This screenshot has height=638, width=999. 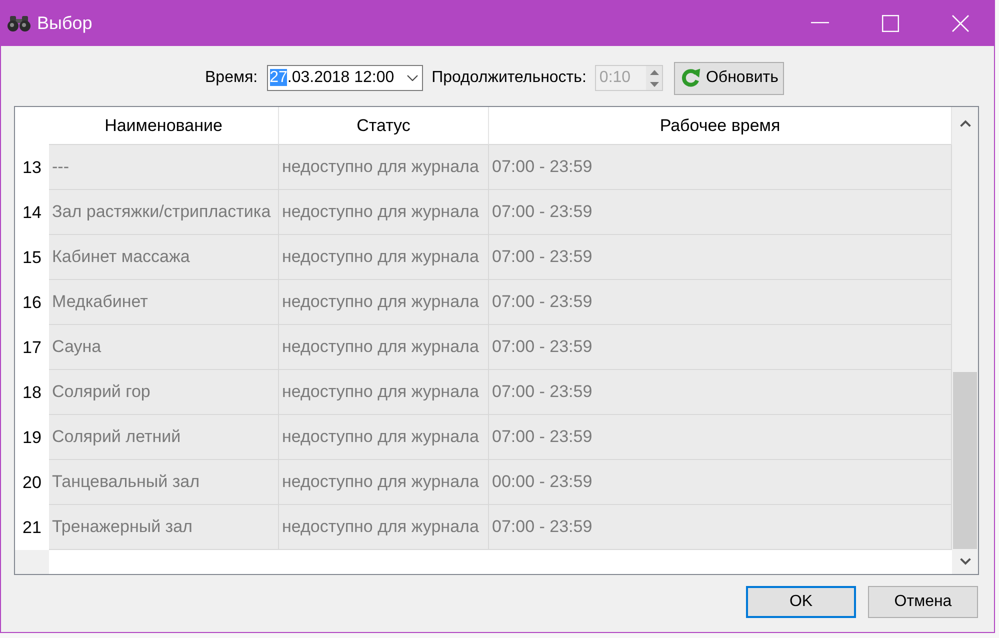 What do you see at coordinates (965, 460) in the screenshot?
I see `scrollbar-thumb` at bounding box center [965, 460].